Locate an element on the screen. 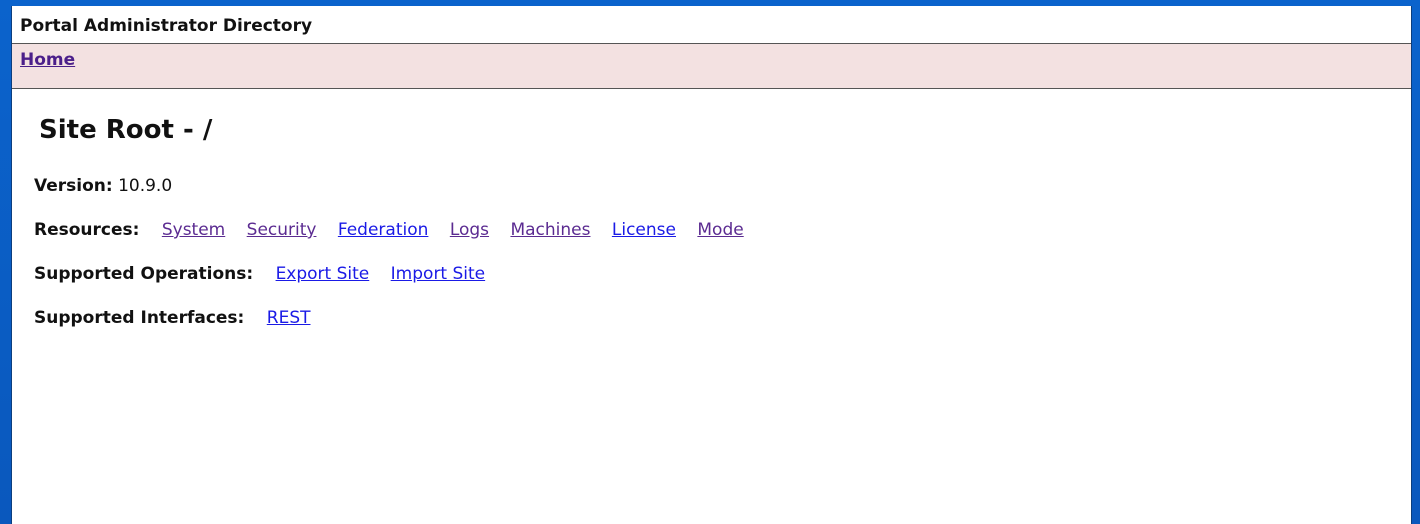 The image size is (1420, 524). resource-link-system: System is located at coordinates (193, 230).